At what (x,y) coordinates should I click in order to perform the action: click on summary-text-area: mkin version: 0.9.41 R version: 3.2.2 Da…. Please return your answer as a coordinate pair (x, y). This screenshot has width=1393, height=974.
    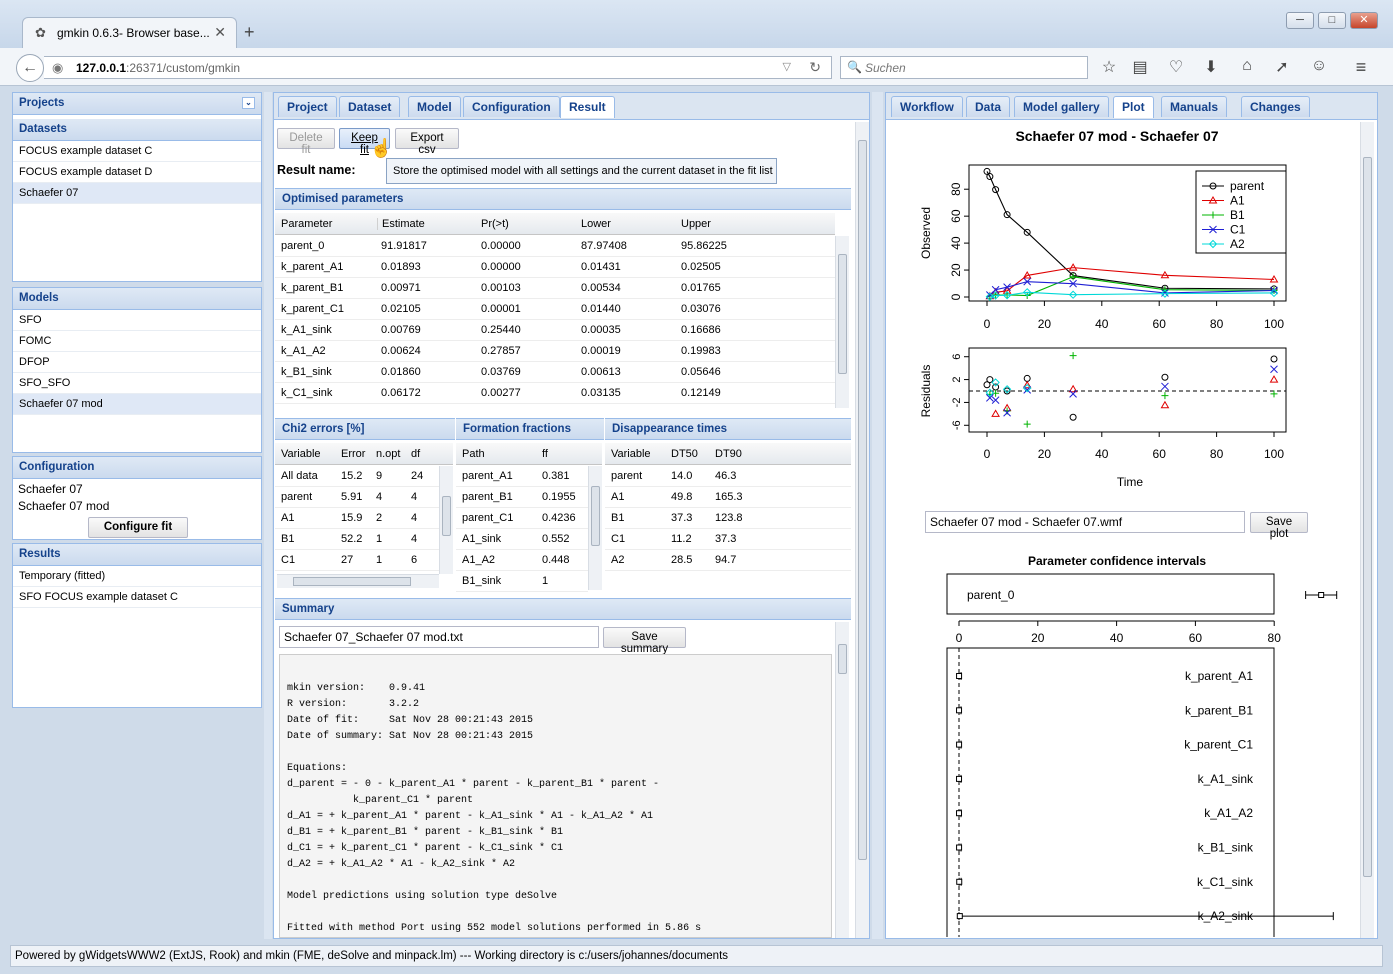
    Looking at the image, I should click on (555, 796).